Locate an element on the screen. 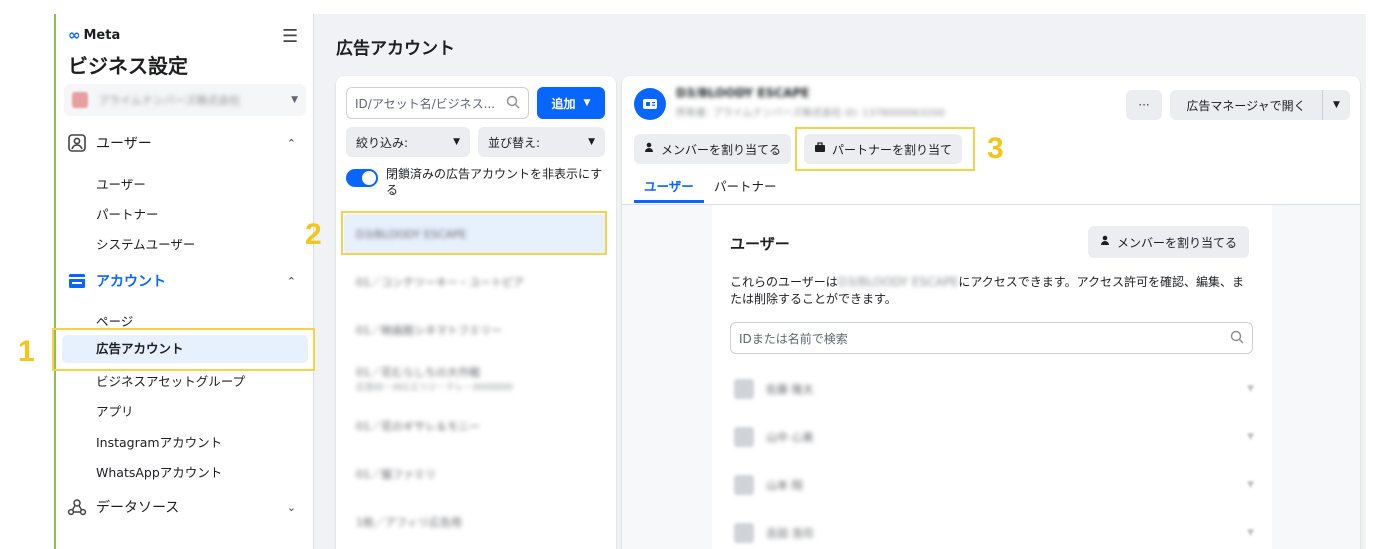 This screenshot has width=1377, height=549. sidebar-item-instagram-accounts: Instagramアカウント is located at coordinates (159, 441).